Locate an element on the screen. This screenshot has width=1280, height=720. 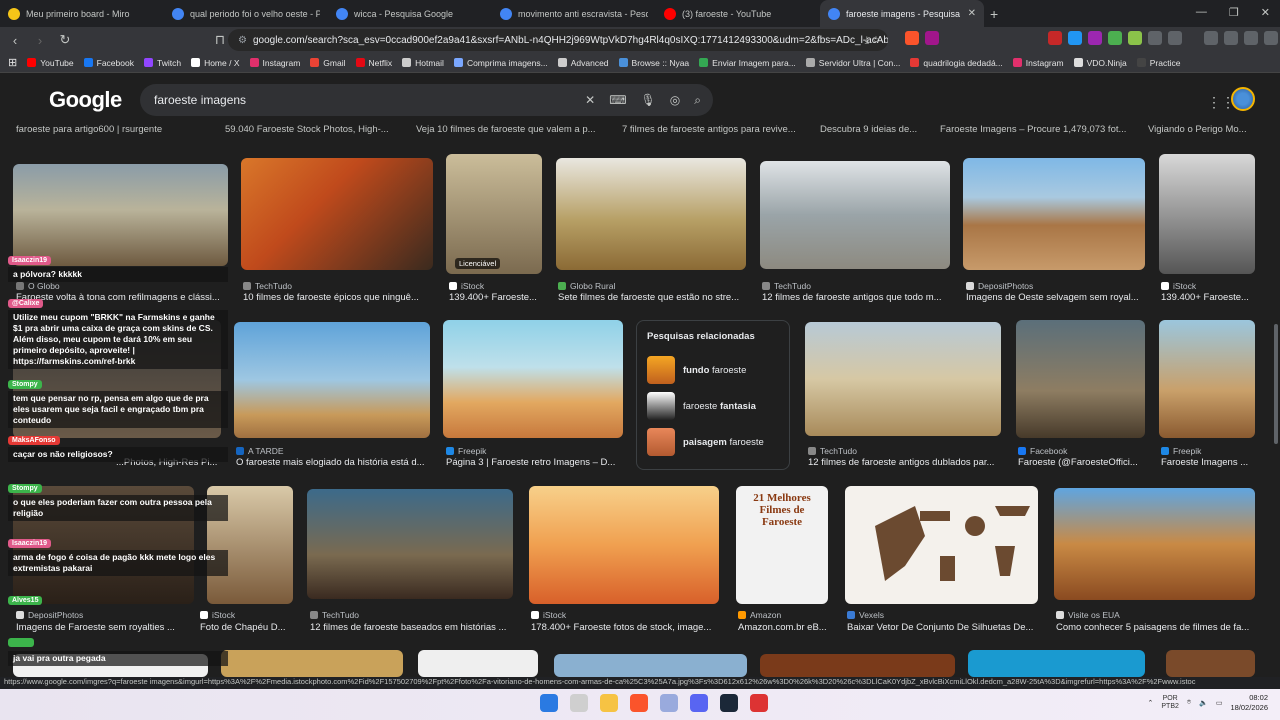
related-item: fundo faroeste is located at coordinates (713, 370).